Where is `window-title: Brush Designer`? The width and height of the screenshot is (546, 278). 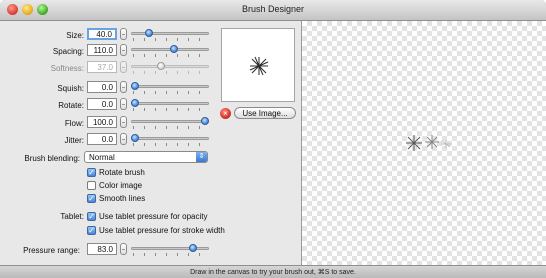
window-title: Brush Designer is located at coordinates (273, 9).